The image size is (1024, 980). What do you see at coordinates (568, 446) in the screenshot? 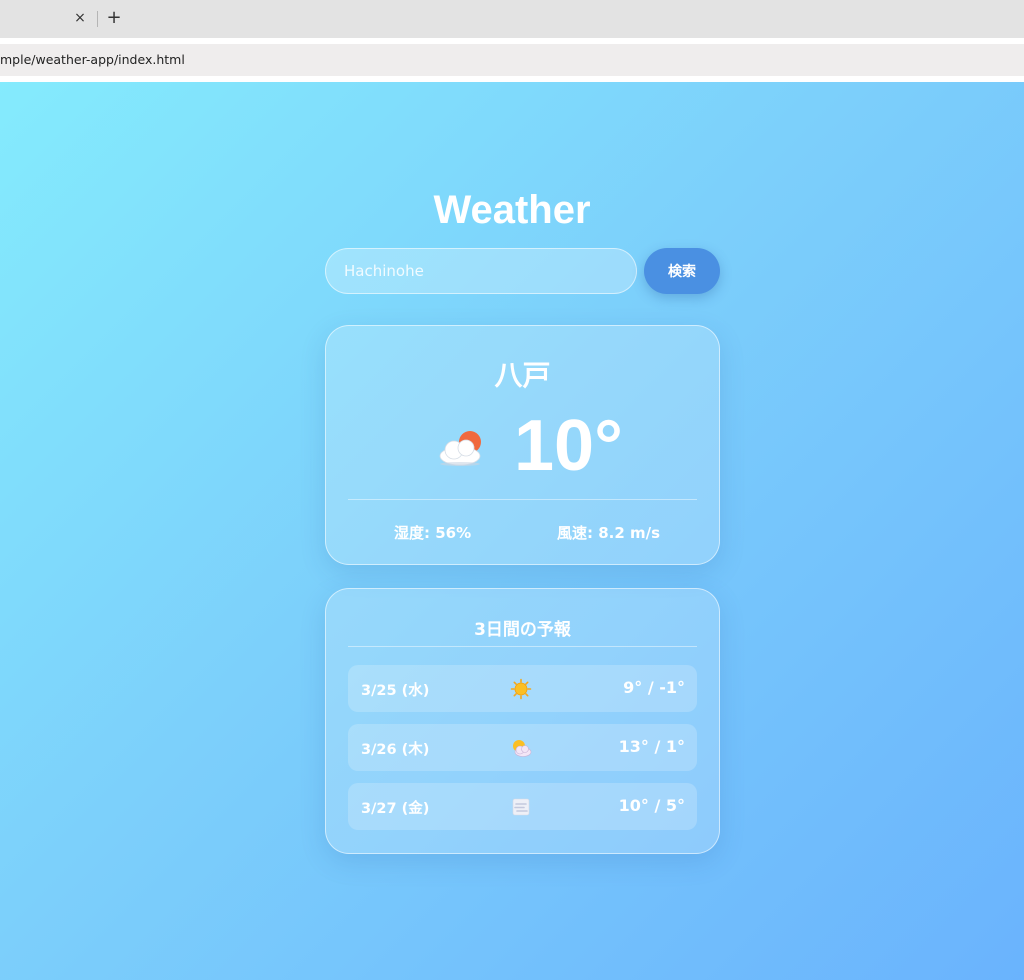
I see `current-temperature: 10°` at bounding box center [568, 446].